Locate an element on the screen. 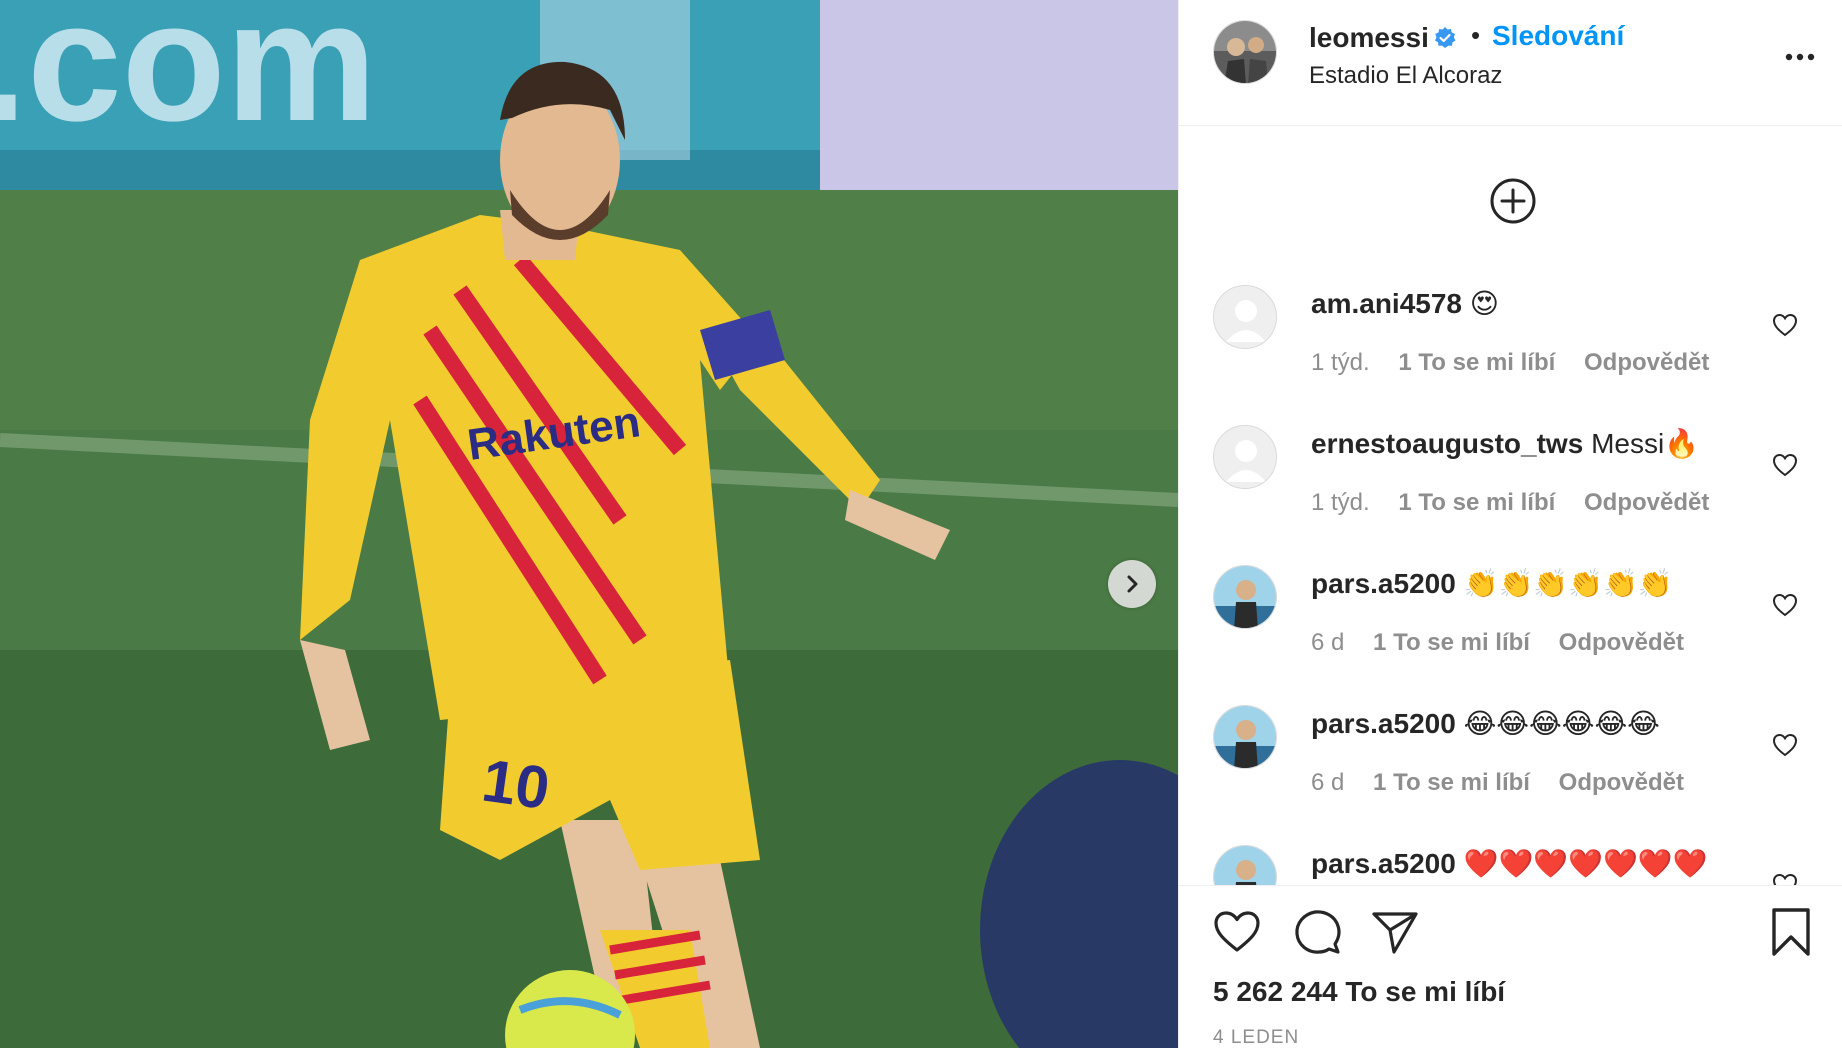  comment-body: 👏👏👏👏👏👏 is located at coordinates (1568, 583).